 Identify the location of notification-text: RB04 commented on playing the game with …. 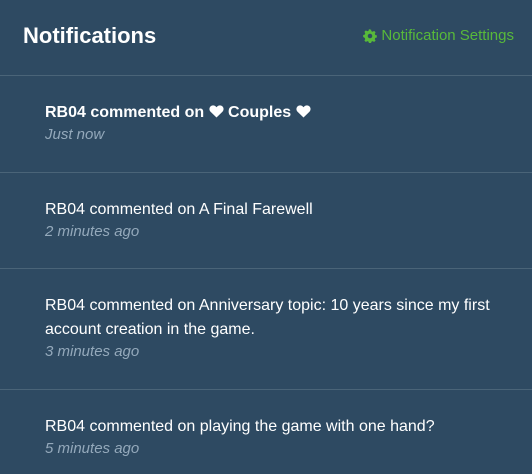
(240, 426).